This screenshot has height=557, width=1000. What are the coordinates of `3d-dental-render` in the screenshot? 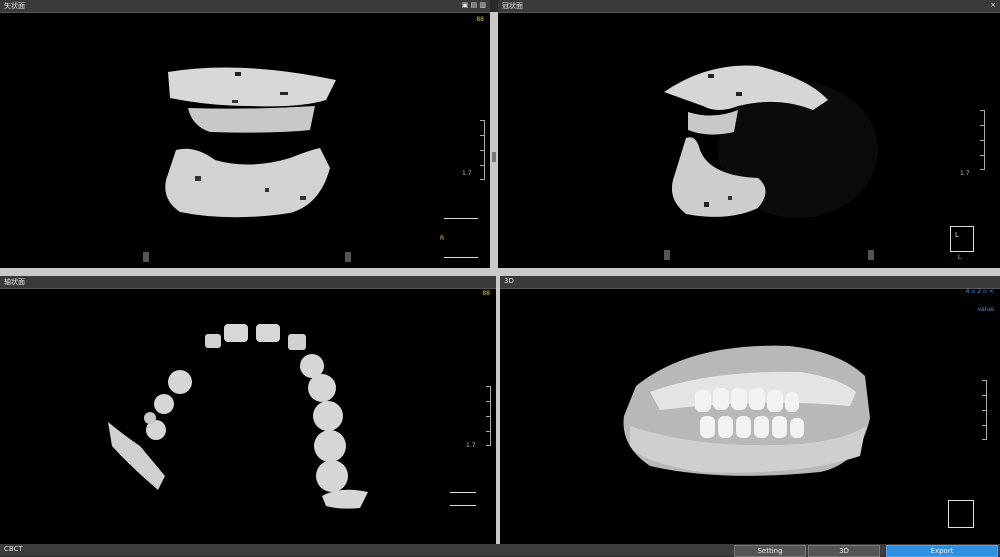 It's located at (746, 410).